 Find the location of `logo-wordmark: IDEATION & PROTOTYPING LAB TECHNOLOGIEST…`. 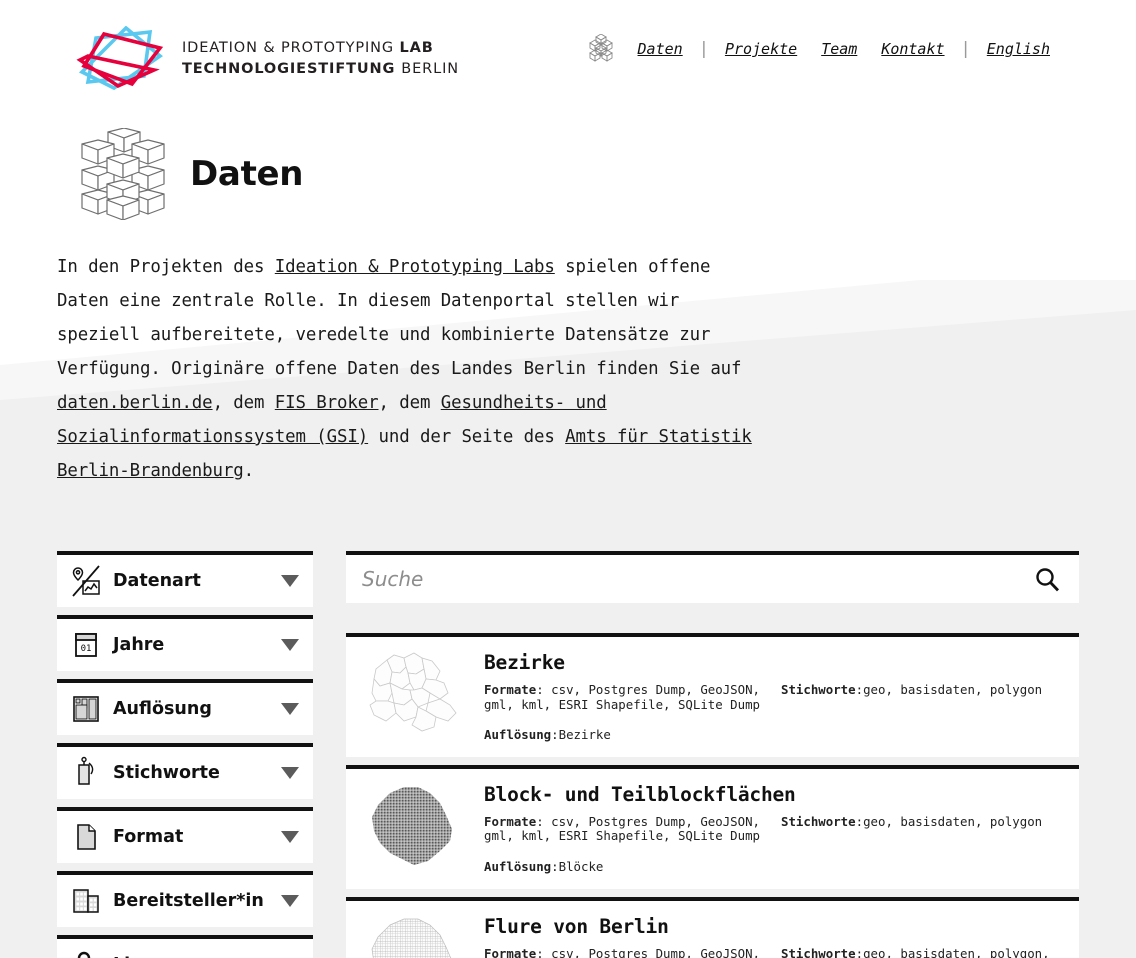

logo-wordmark: IDEATION & PROTOTYPING LAB TECHNOLOGIEST… is located at coordinates (320, 58).